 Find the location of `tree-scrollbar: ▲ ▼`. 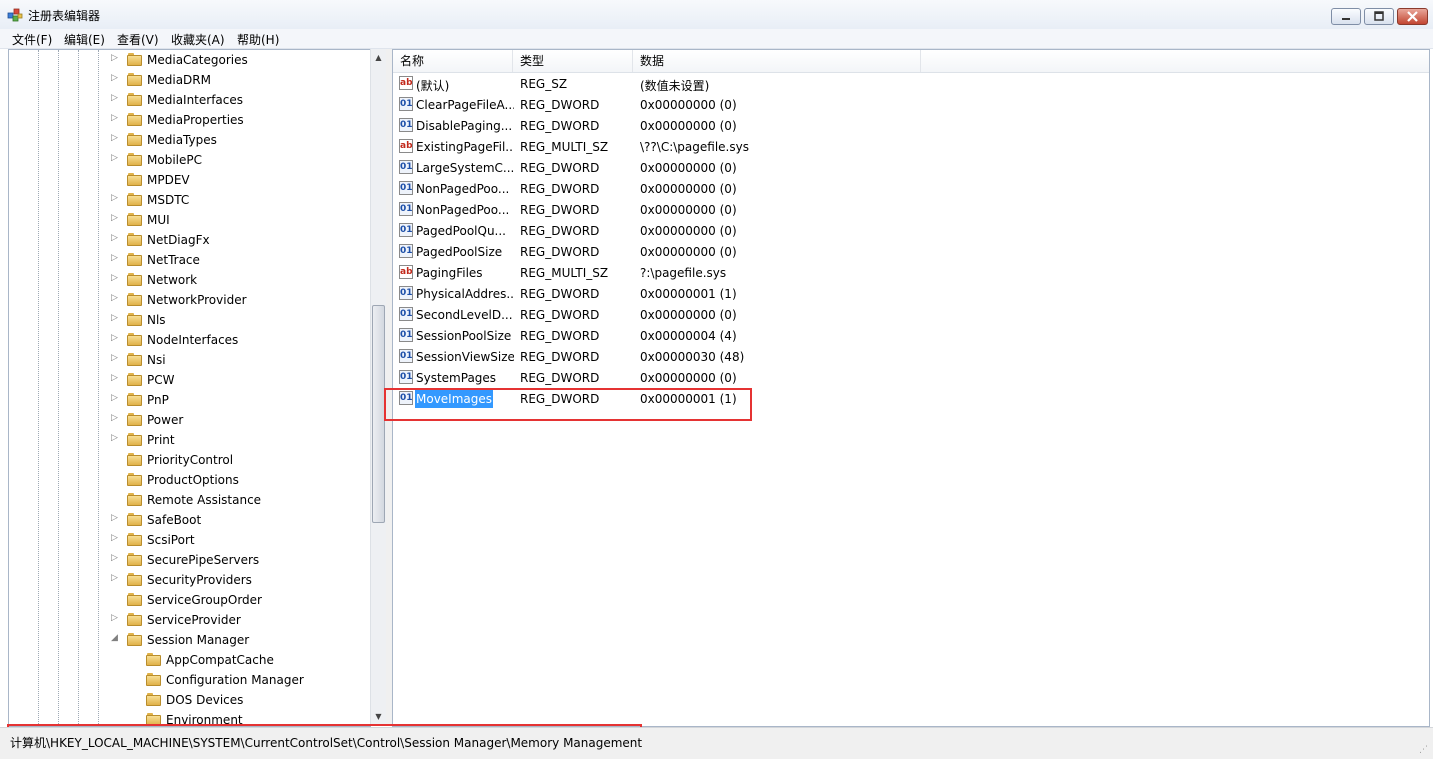

tree-scrollbar: ▲ ▼ is located at coordinates (378, 387).